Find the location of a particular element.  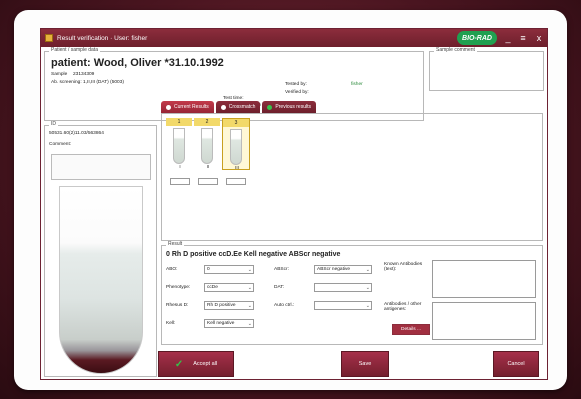

tested-by-label: Tested by: is located at coordinates (296, 84).